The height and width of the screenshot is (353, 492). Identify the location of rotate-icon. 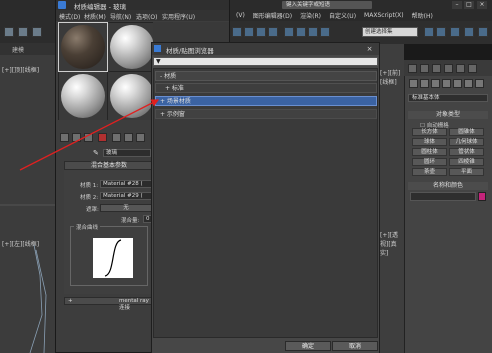
(261, 32).